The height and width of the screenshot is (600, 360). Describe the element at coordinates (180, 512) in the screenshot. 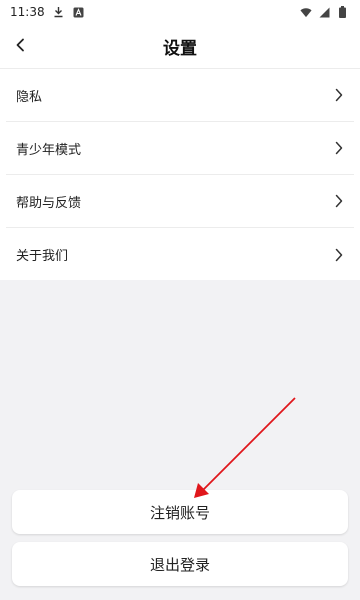

I see `cancel-account-button: 注销账号` at that location.